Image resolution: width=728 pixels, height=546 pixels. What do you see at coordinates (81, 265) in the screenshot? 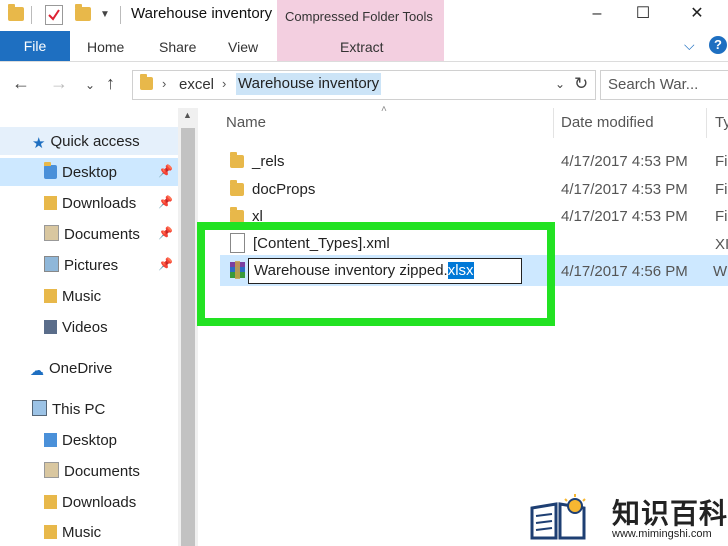
I see `nav-pictures: Pictures` at bounding box center [81, 265].